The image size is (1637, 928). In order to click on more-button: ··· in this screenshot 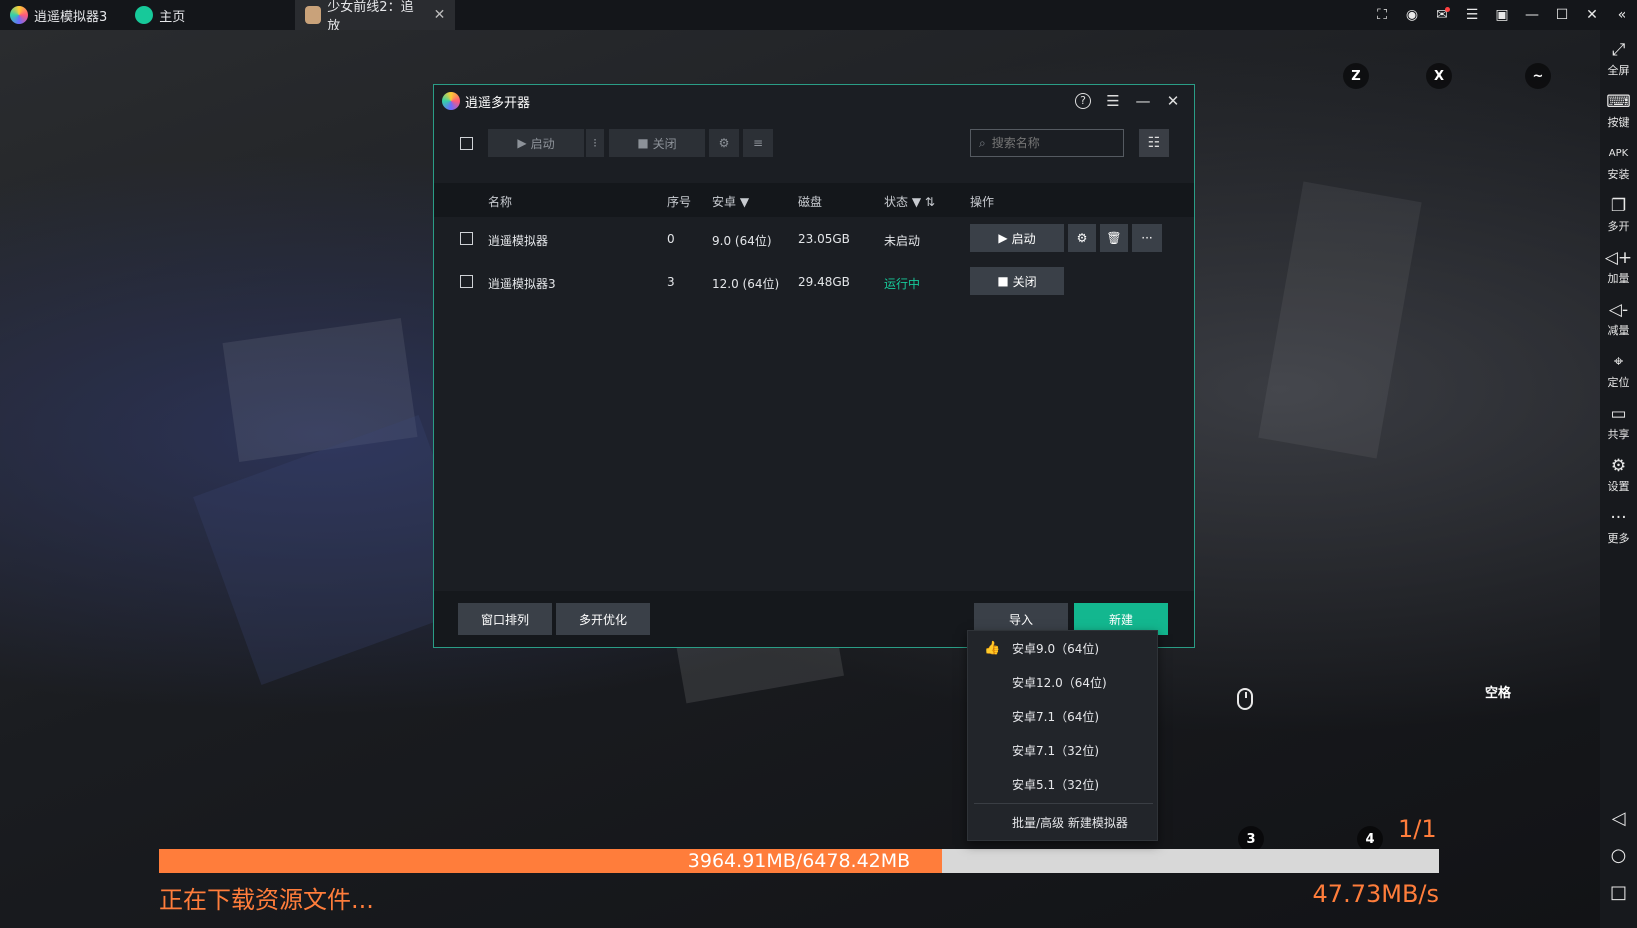, I will do `click(1147, 238)`.